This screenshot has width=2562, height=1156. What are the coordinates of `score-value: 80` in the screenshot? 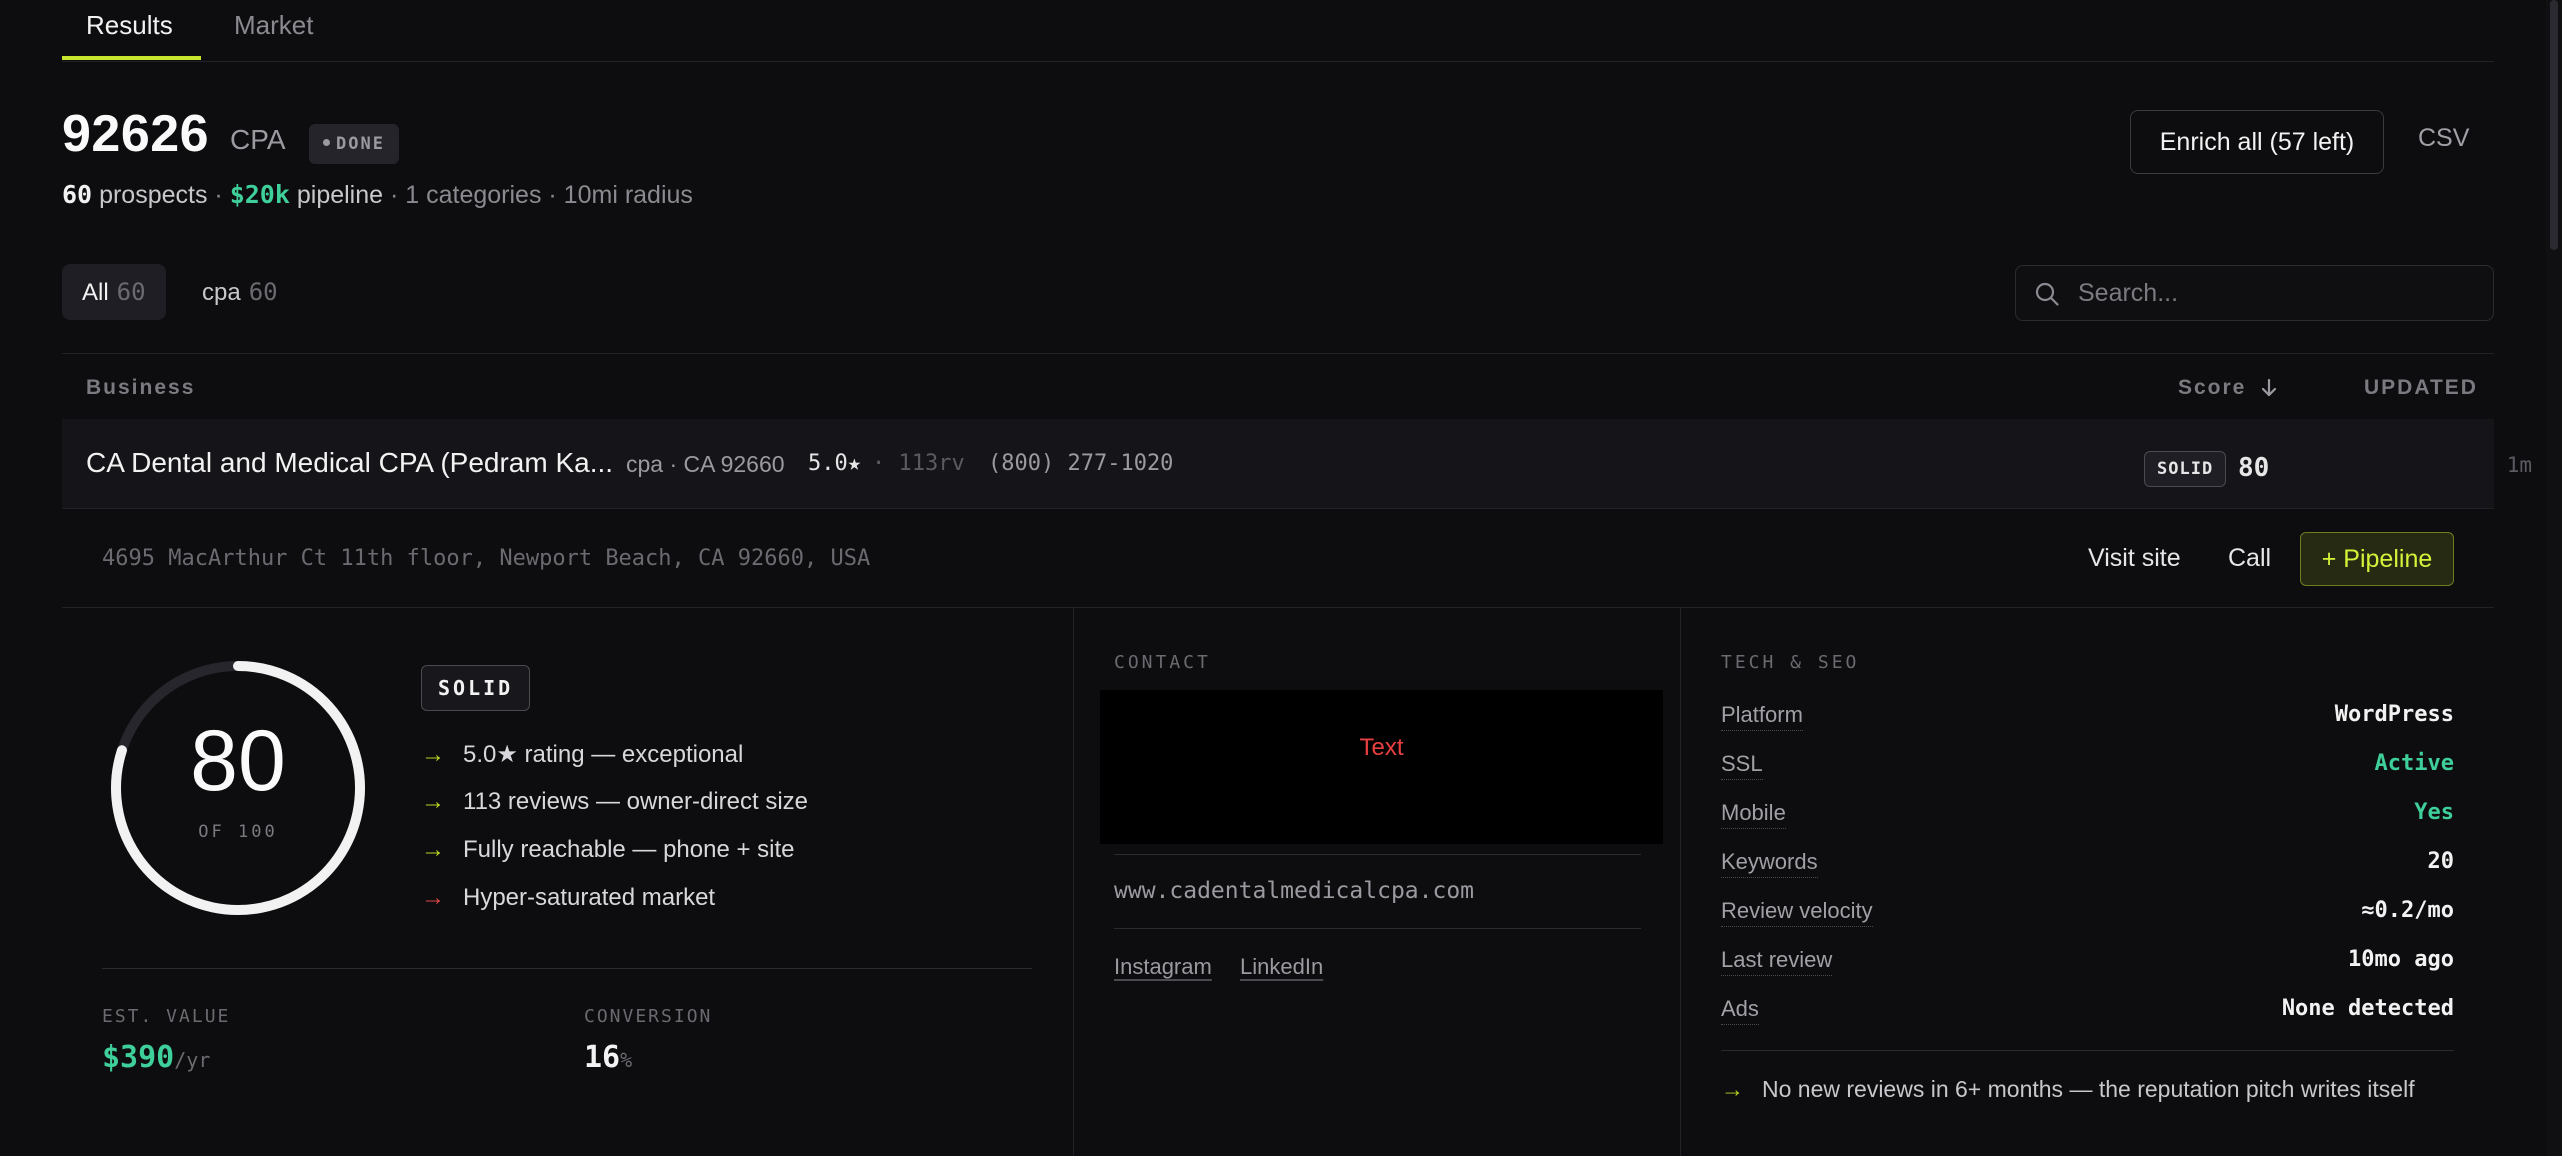 It's located at (2254, 468).